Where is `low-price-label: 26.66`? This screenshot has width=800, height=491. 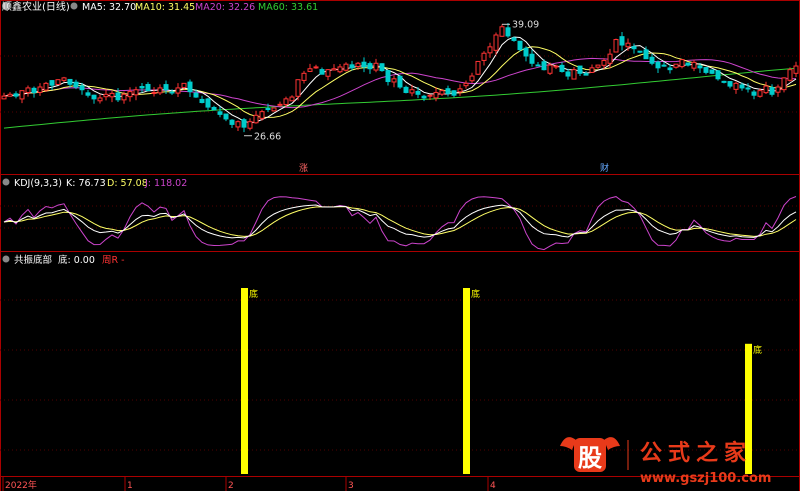
low-price-label: 26.66 is located at coordinates (267, 137).